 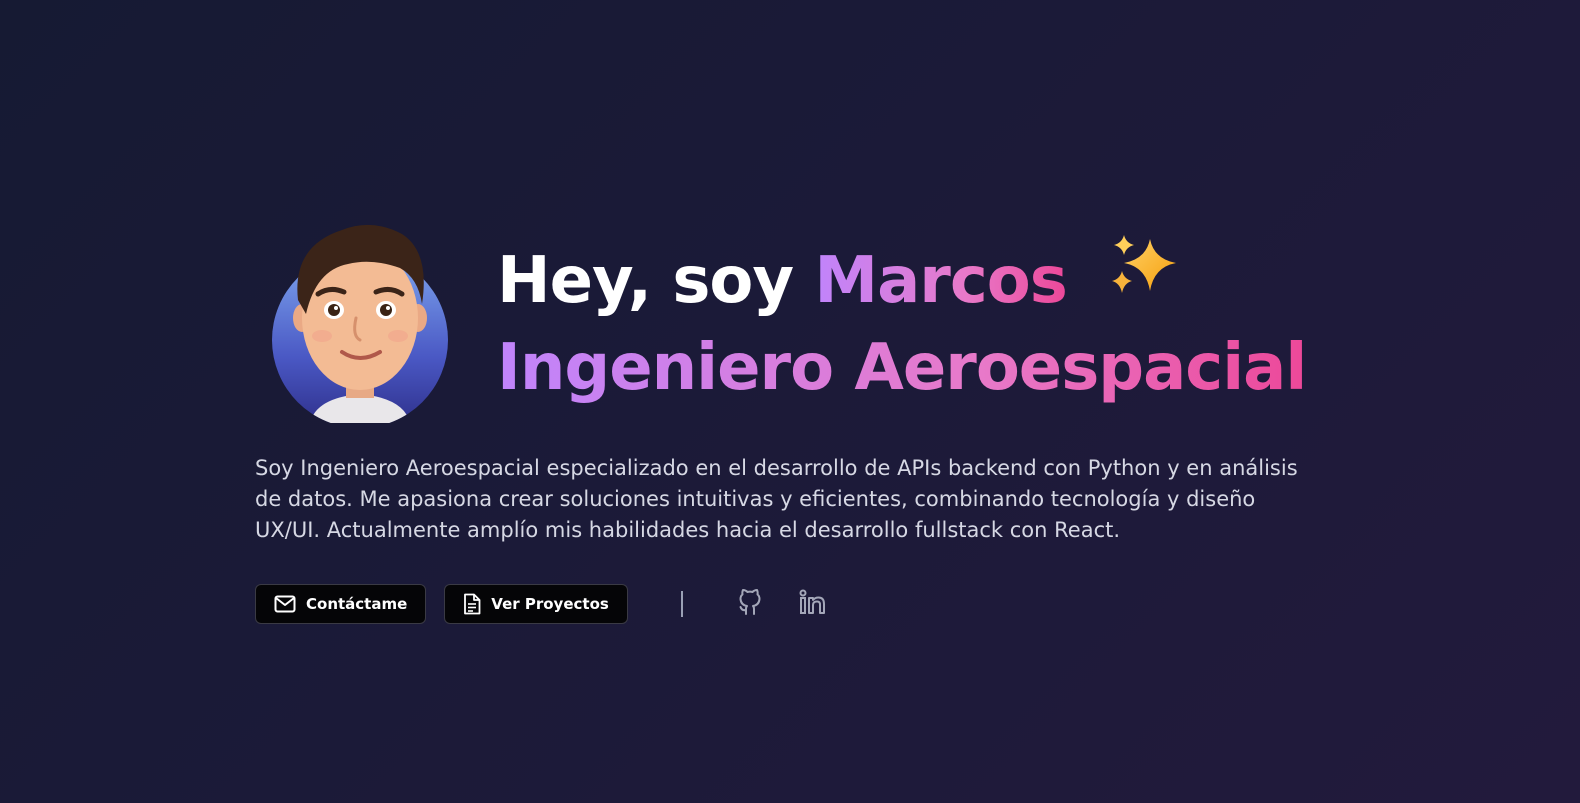 What do you see at coordinates (902, 368) in the screenshot?
I see `role-title: Ingeniero Aeroespacial` at bounding box center [902, 368].